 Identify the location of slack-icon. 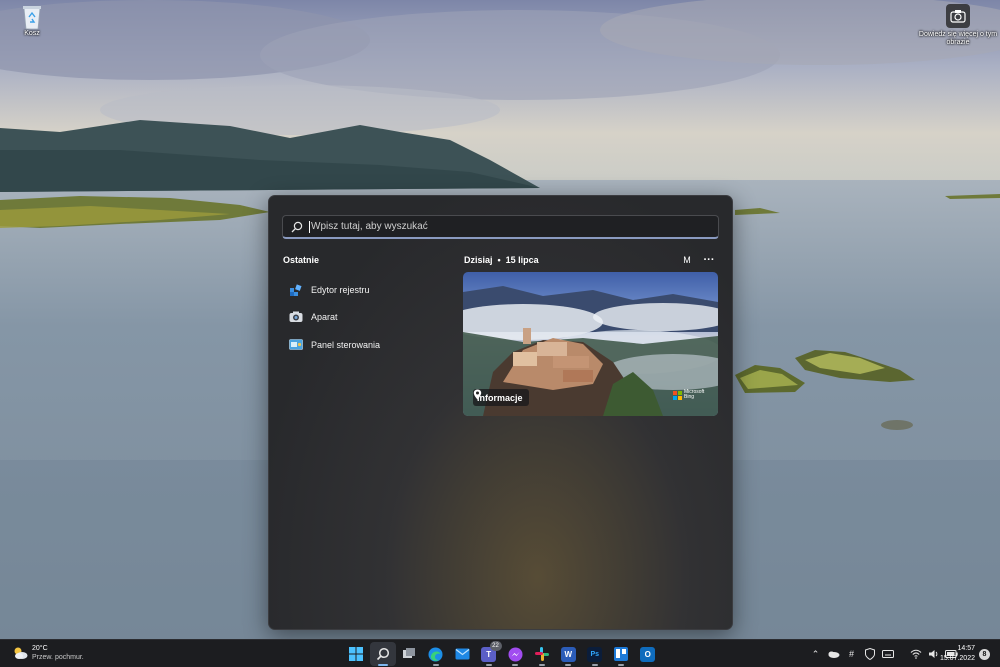
(541, 654).